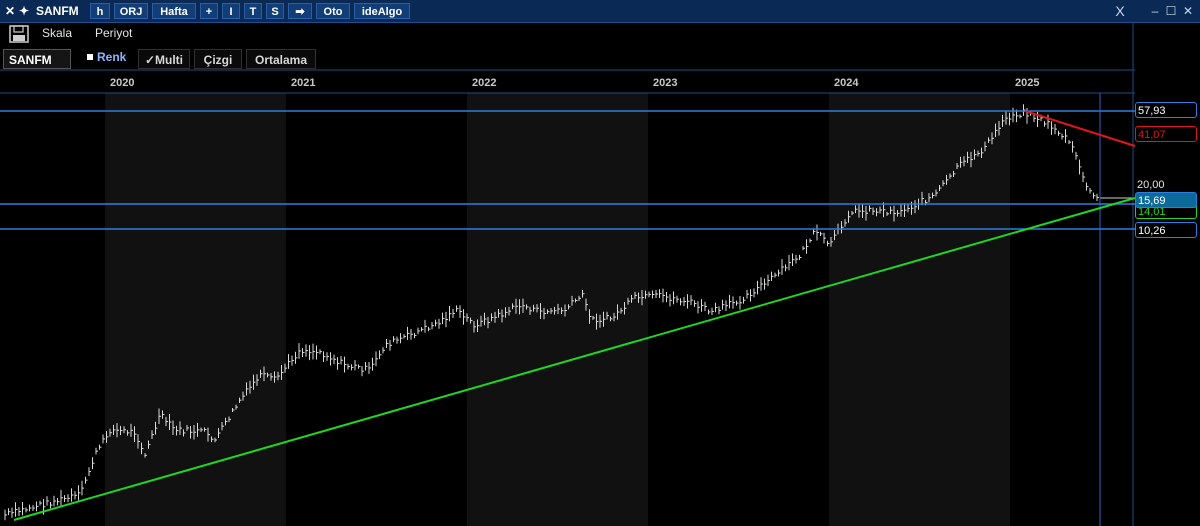  I want to click on resistance-trendline, so click(1080, 128).